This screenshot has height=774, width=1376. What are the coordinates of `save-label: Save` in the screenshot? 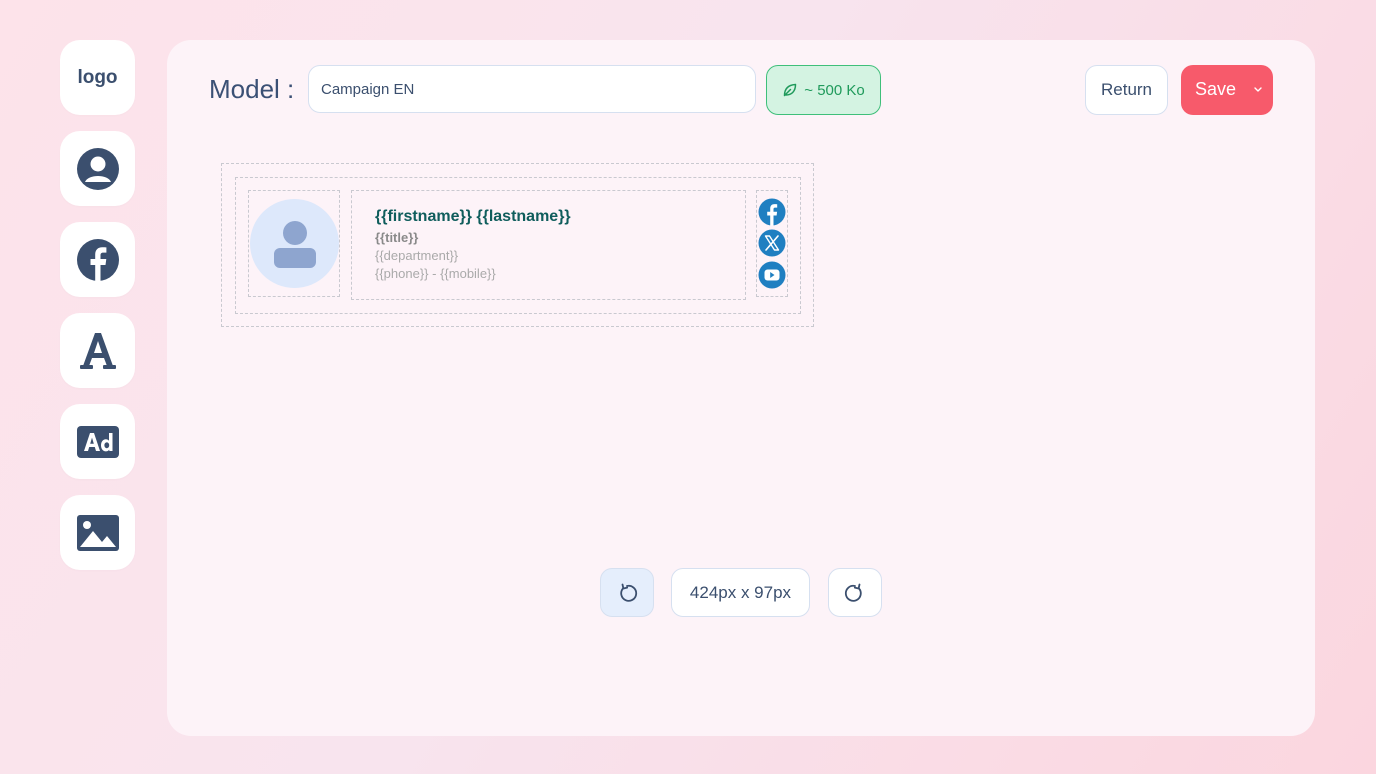 It's located at (1216, 89).